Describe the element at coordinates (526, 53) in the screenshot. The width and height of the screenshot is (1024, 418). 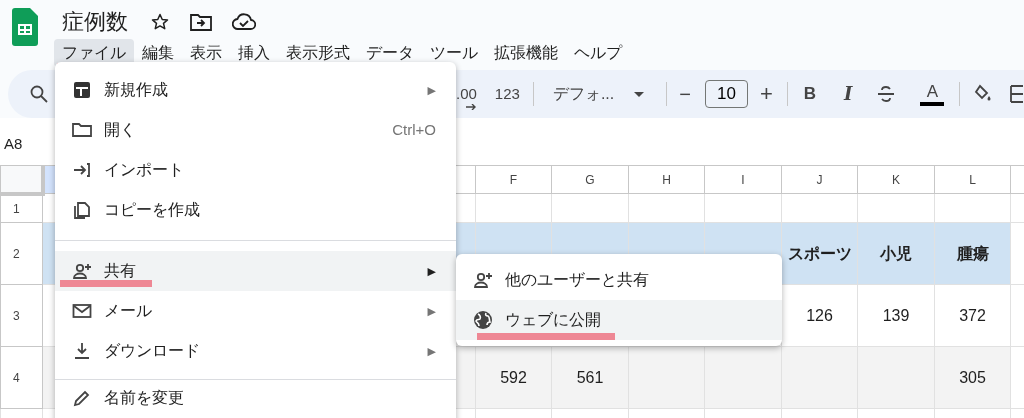
I see `menu-item: 拡張機能` at that location.